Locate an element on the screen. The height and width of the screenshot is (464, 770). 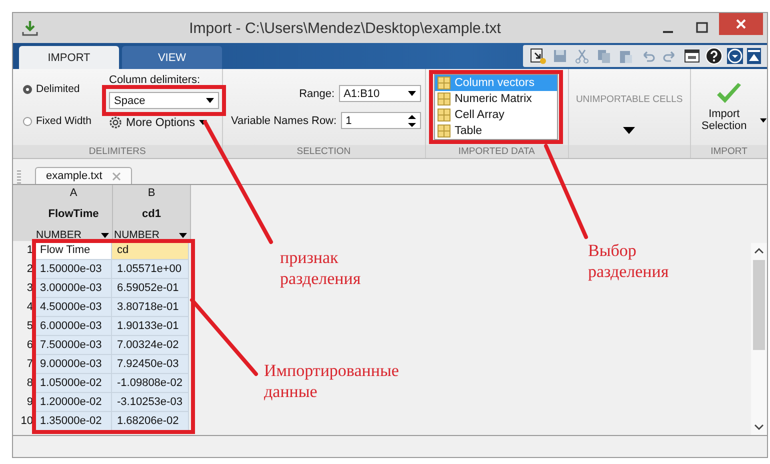
radio-option: Fixed Width is located at coordinates (66, 121).